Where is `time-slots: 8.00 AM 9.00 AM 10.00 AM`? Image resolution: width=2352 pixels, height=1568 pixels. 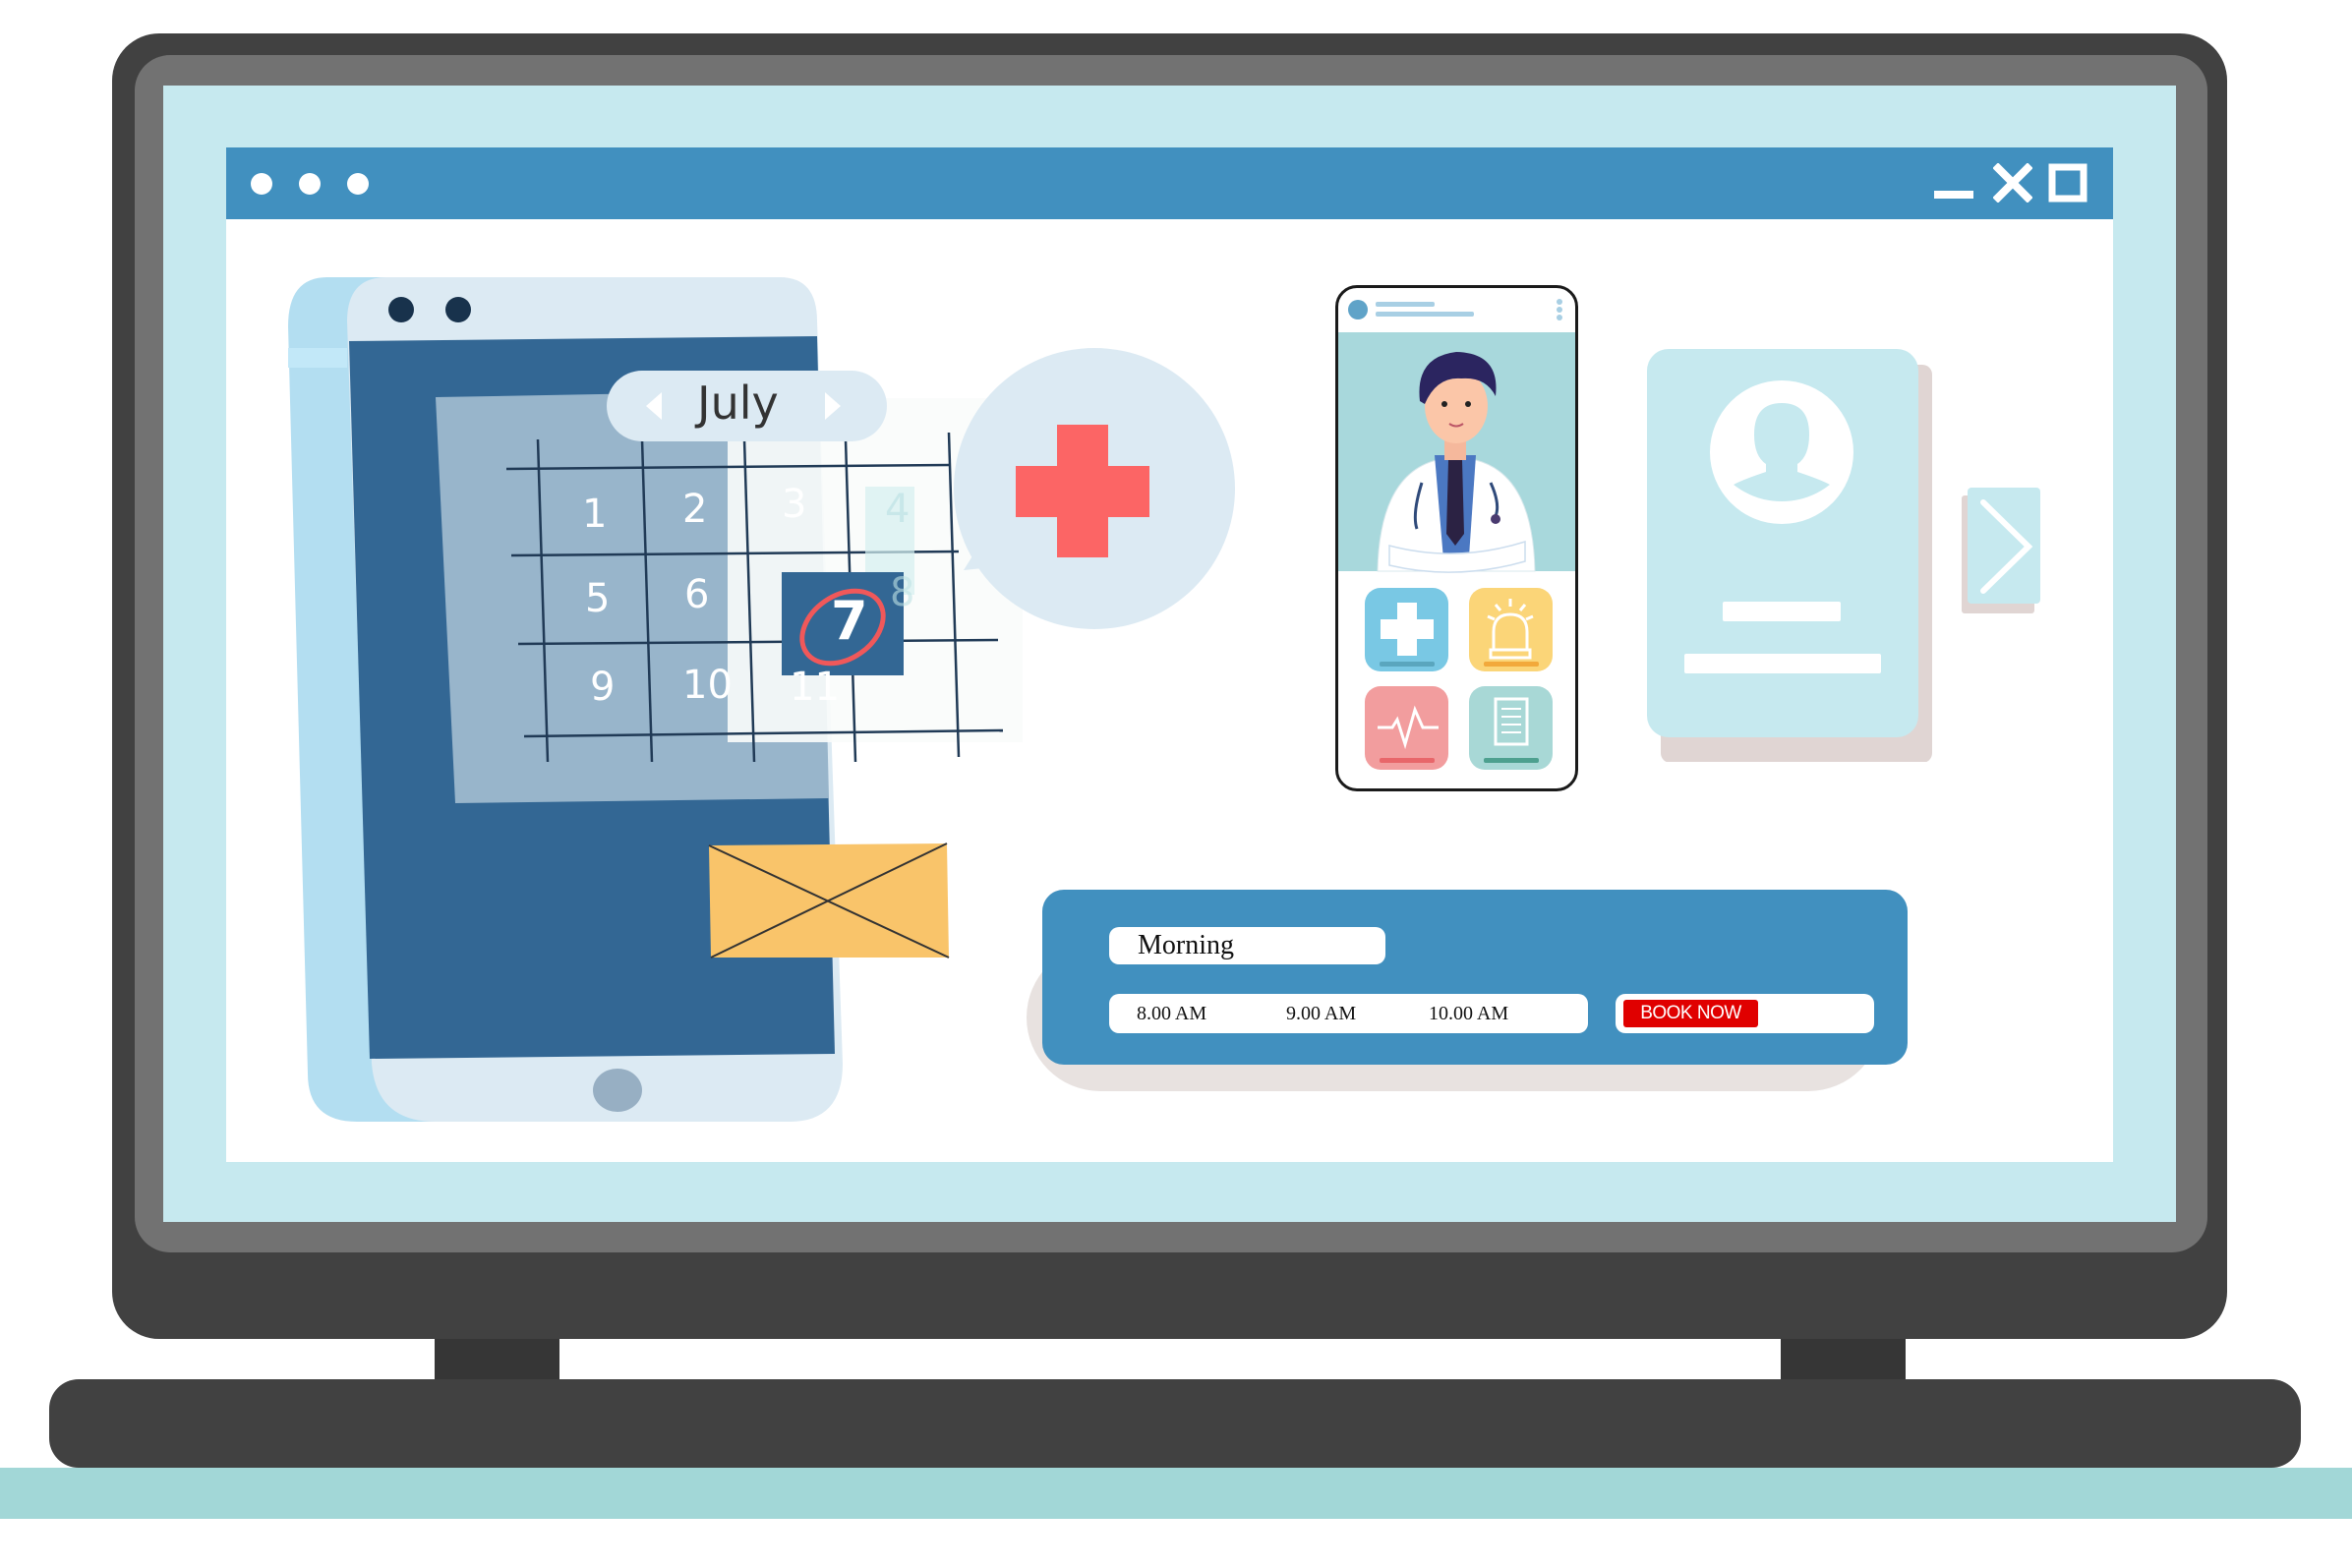
time-slots: 8.00 AM 9.00 AM 10.00 AM is located at coordinates (1348, 1013).